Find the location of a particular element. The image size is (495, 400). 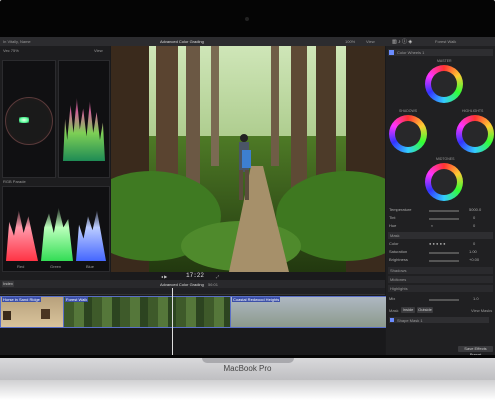

mask-param-color: Color ● ● ● ● ● 0 is located at coordinates (441, 244).